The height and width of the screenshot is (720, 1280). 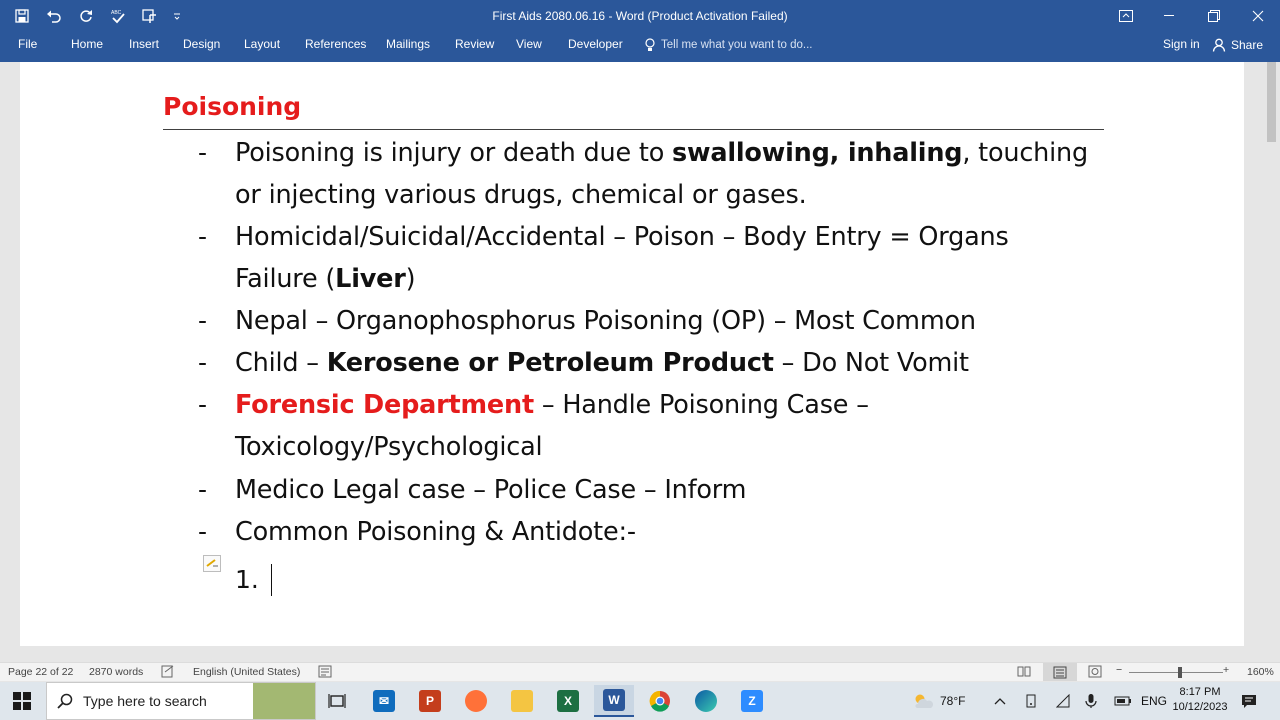 I want to click on quick-access-toolbar: ABC, so click(x=97, y=16).